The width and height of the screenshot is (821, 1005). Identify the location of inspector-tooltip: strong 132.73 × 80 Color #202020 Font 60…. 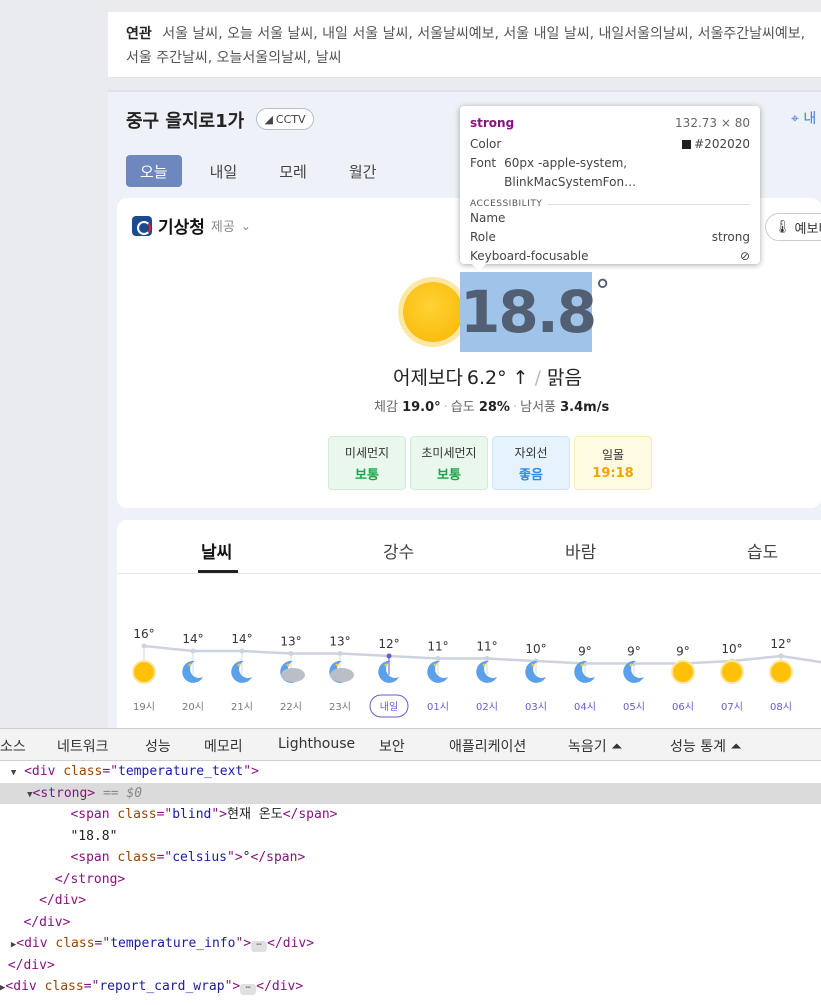
(610, 188).